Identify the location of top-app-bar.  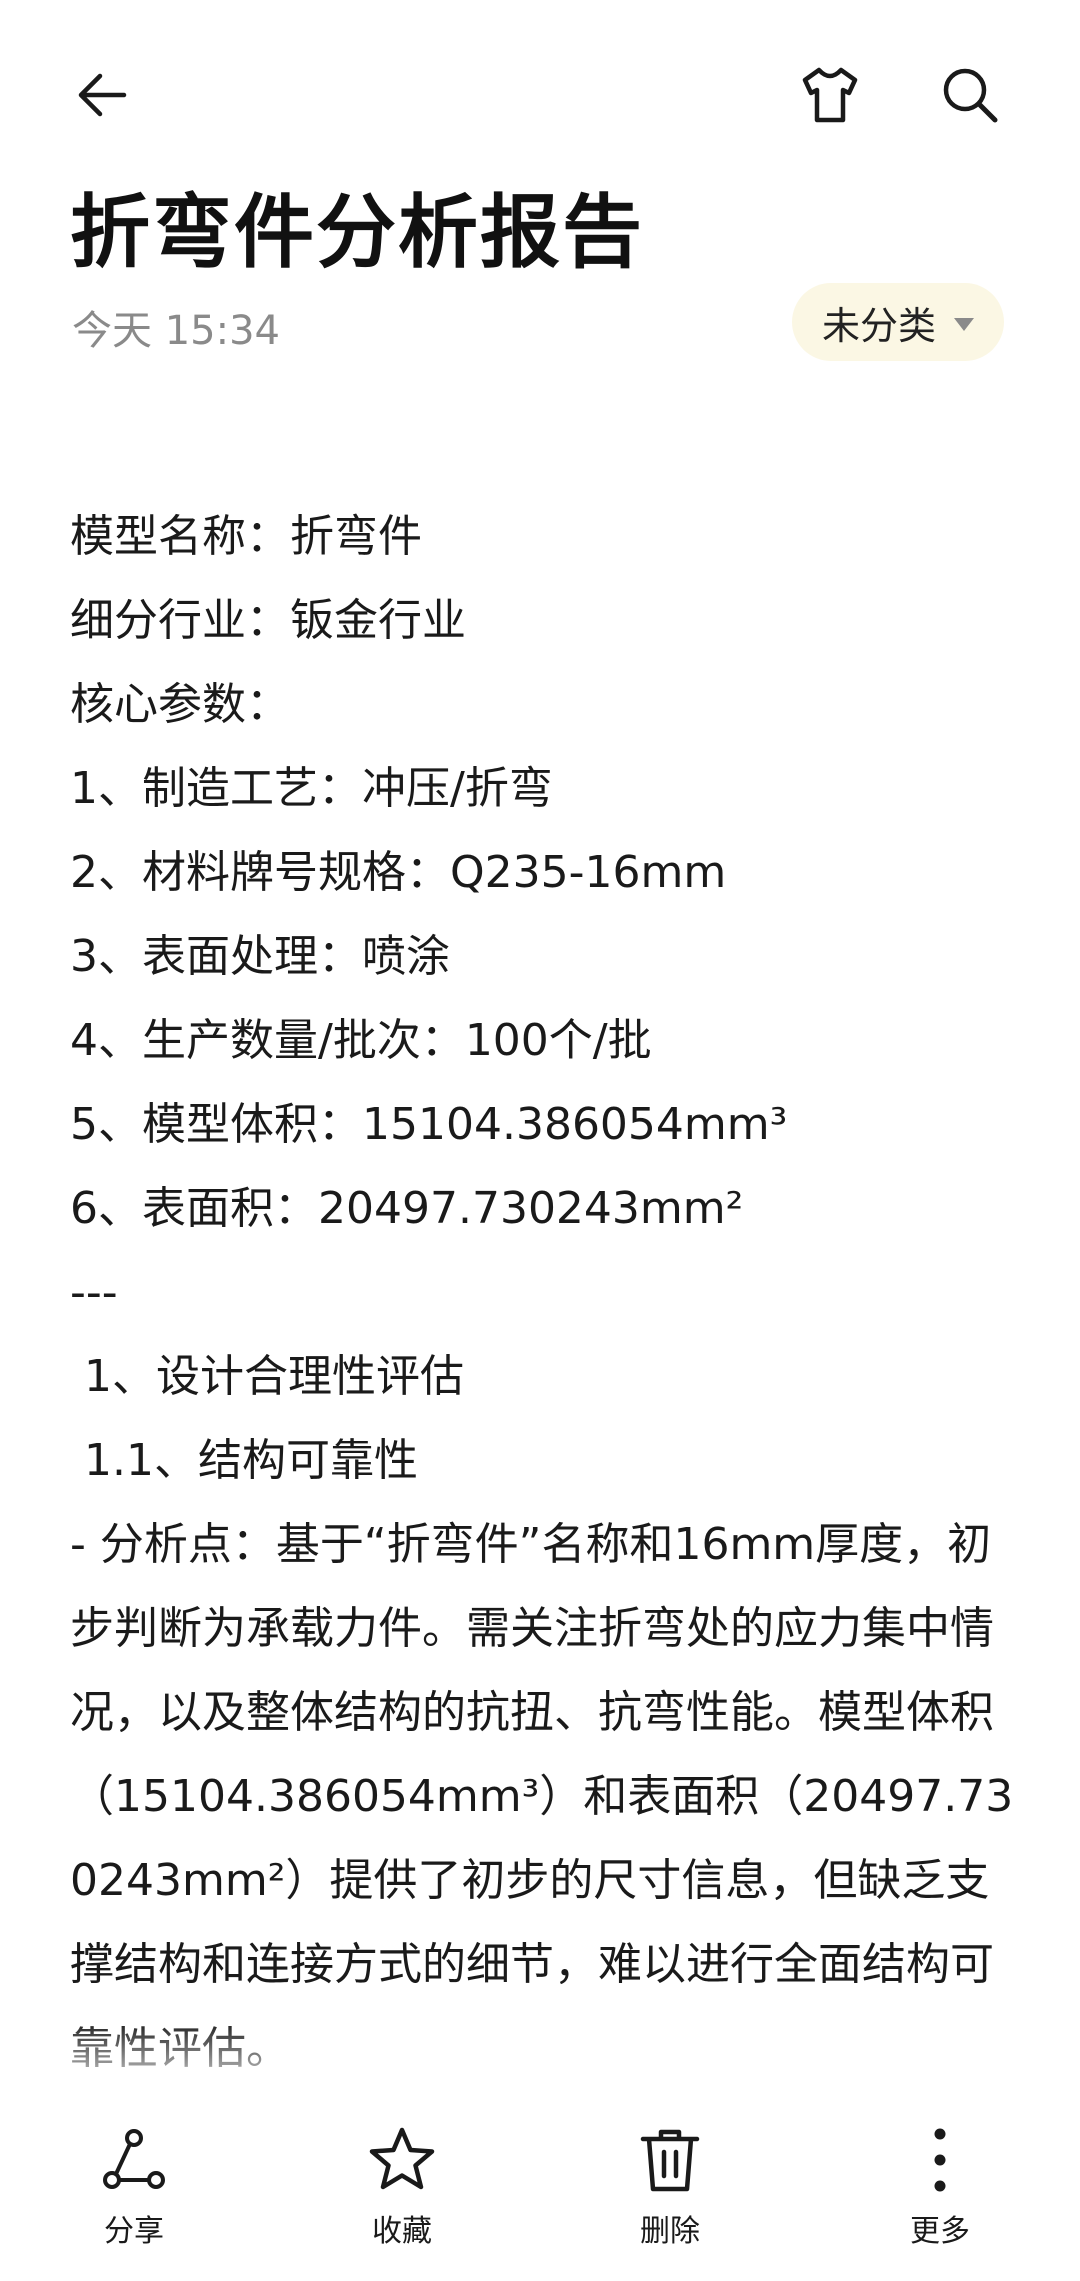
(540, 90).